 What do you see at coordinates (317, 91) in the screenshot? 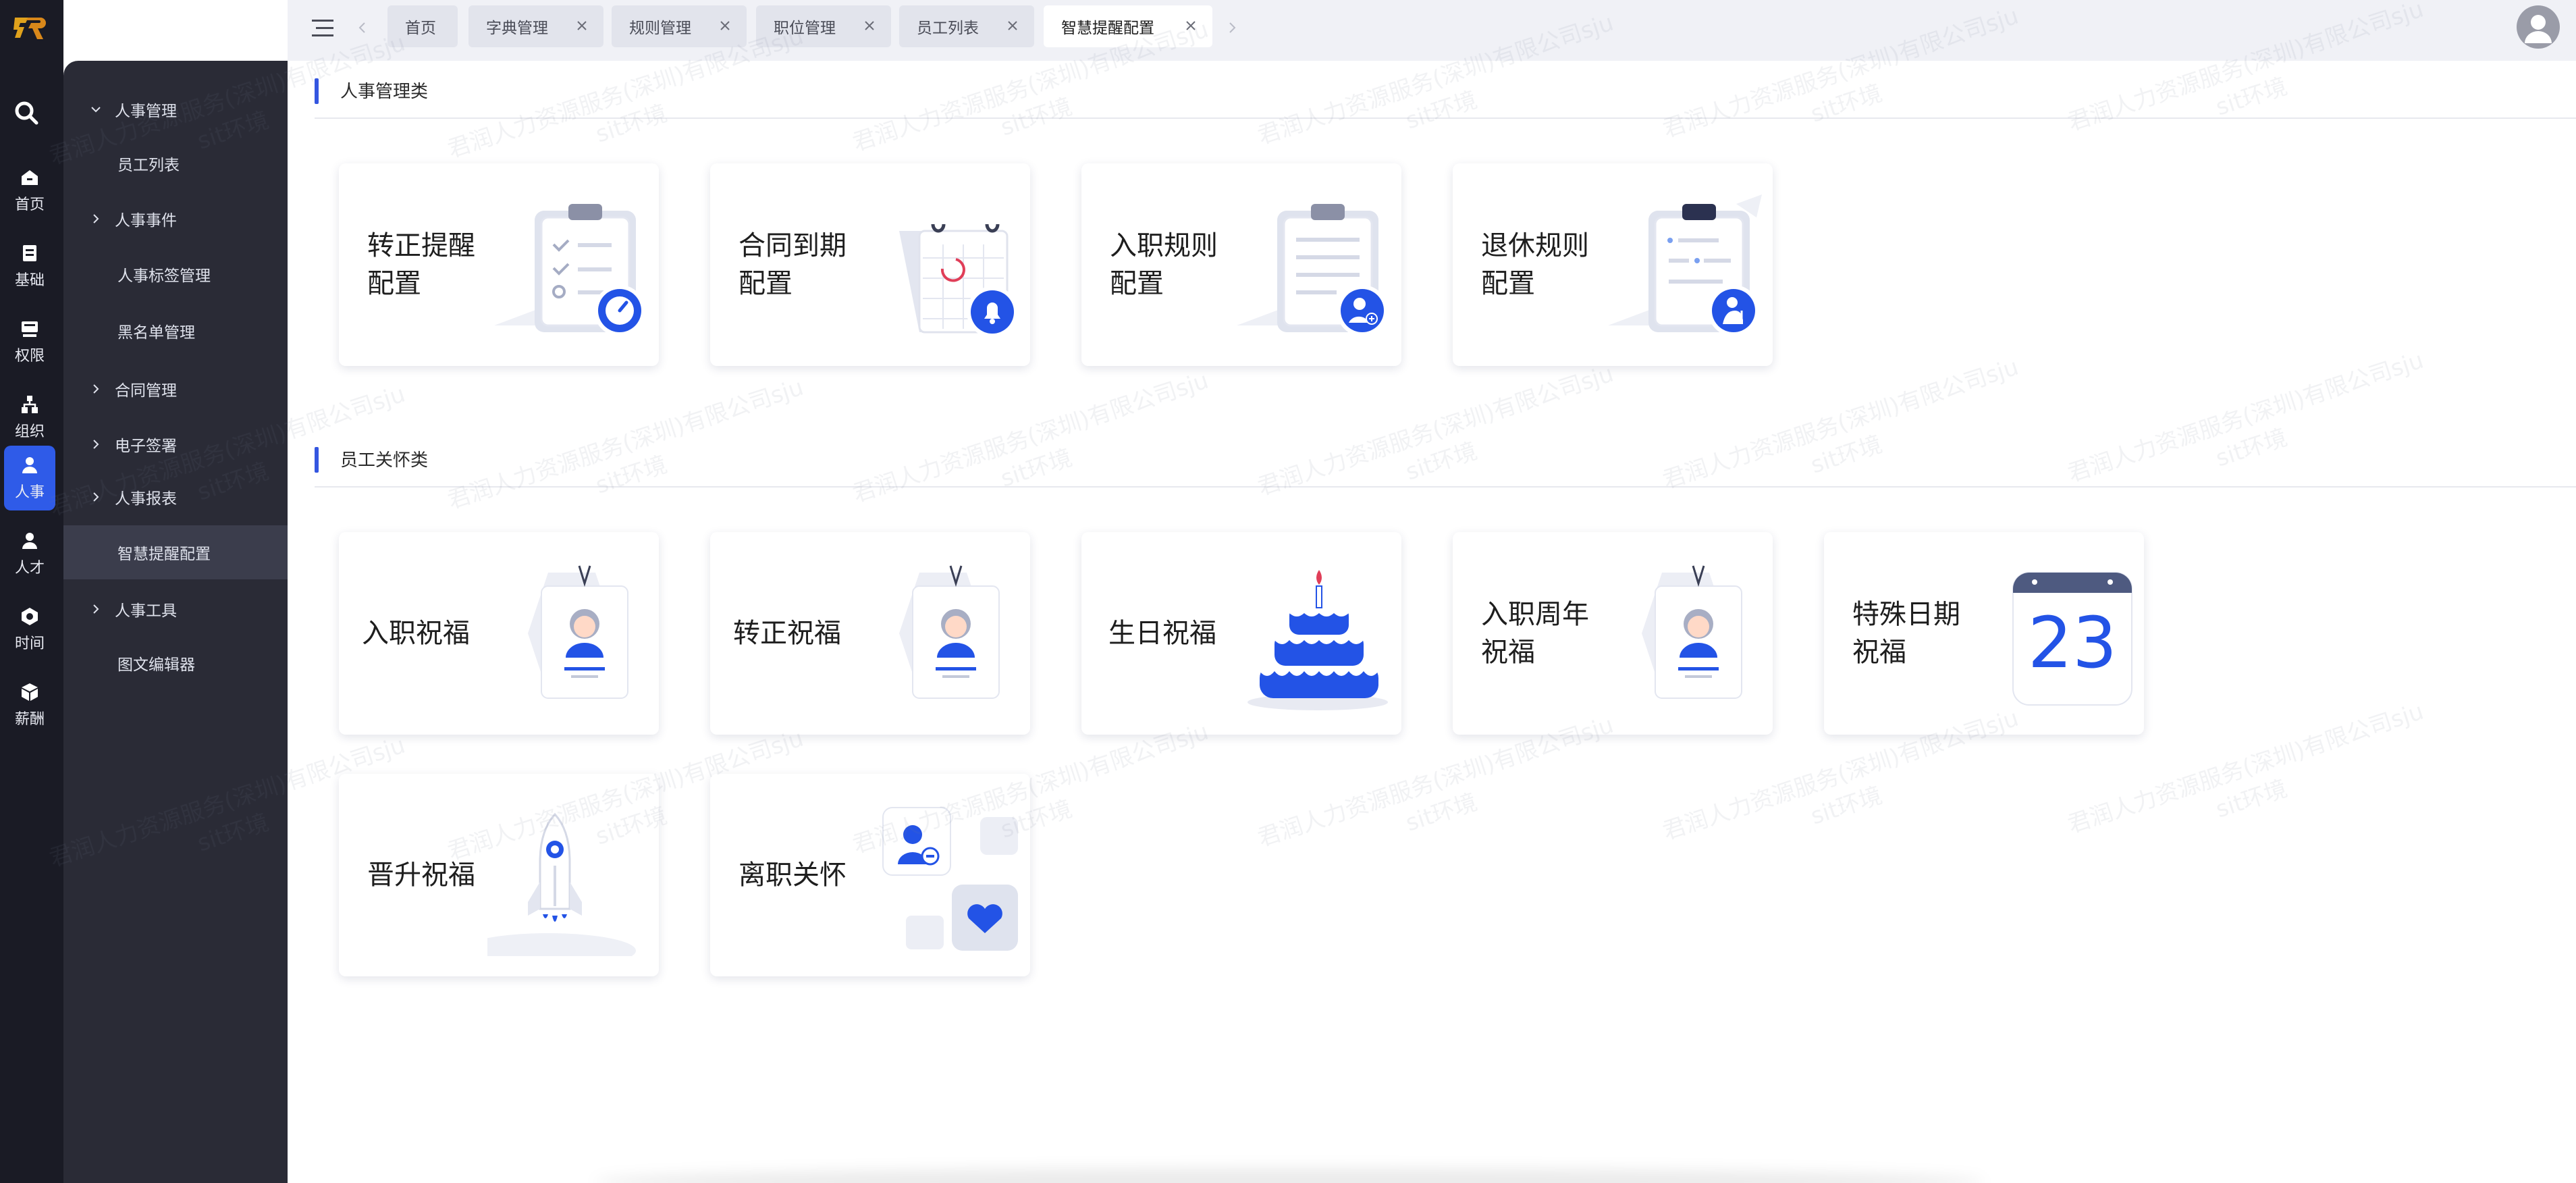
I see `section-accent-bar` at bounding box center [317, 91].